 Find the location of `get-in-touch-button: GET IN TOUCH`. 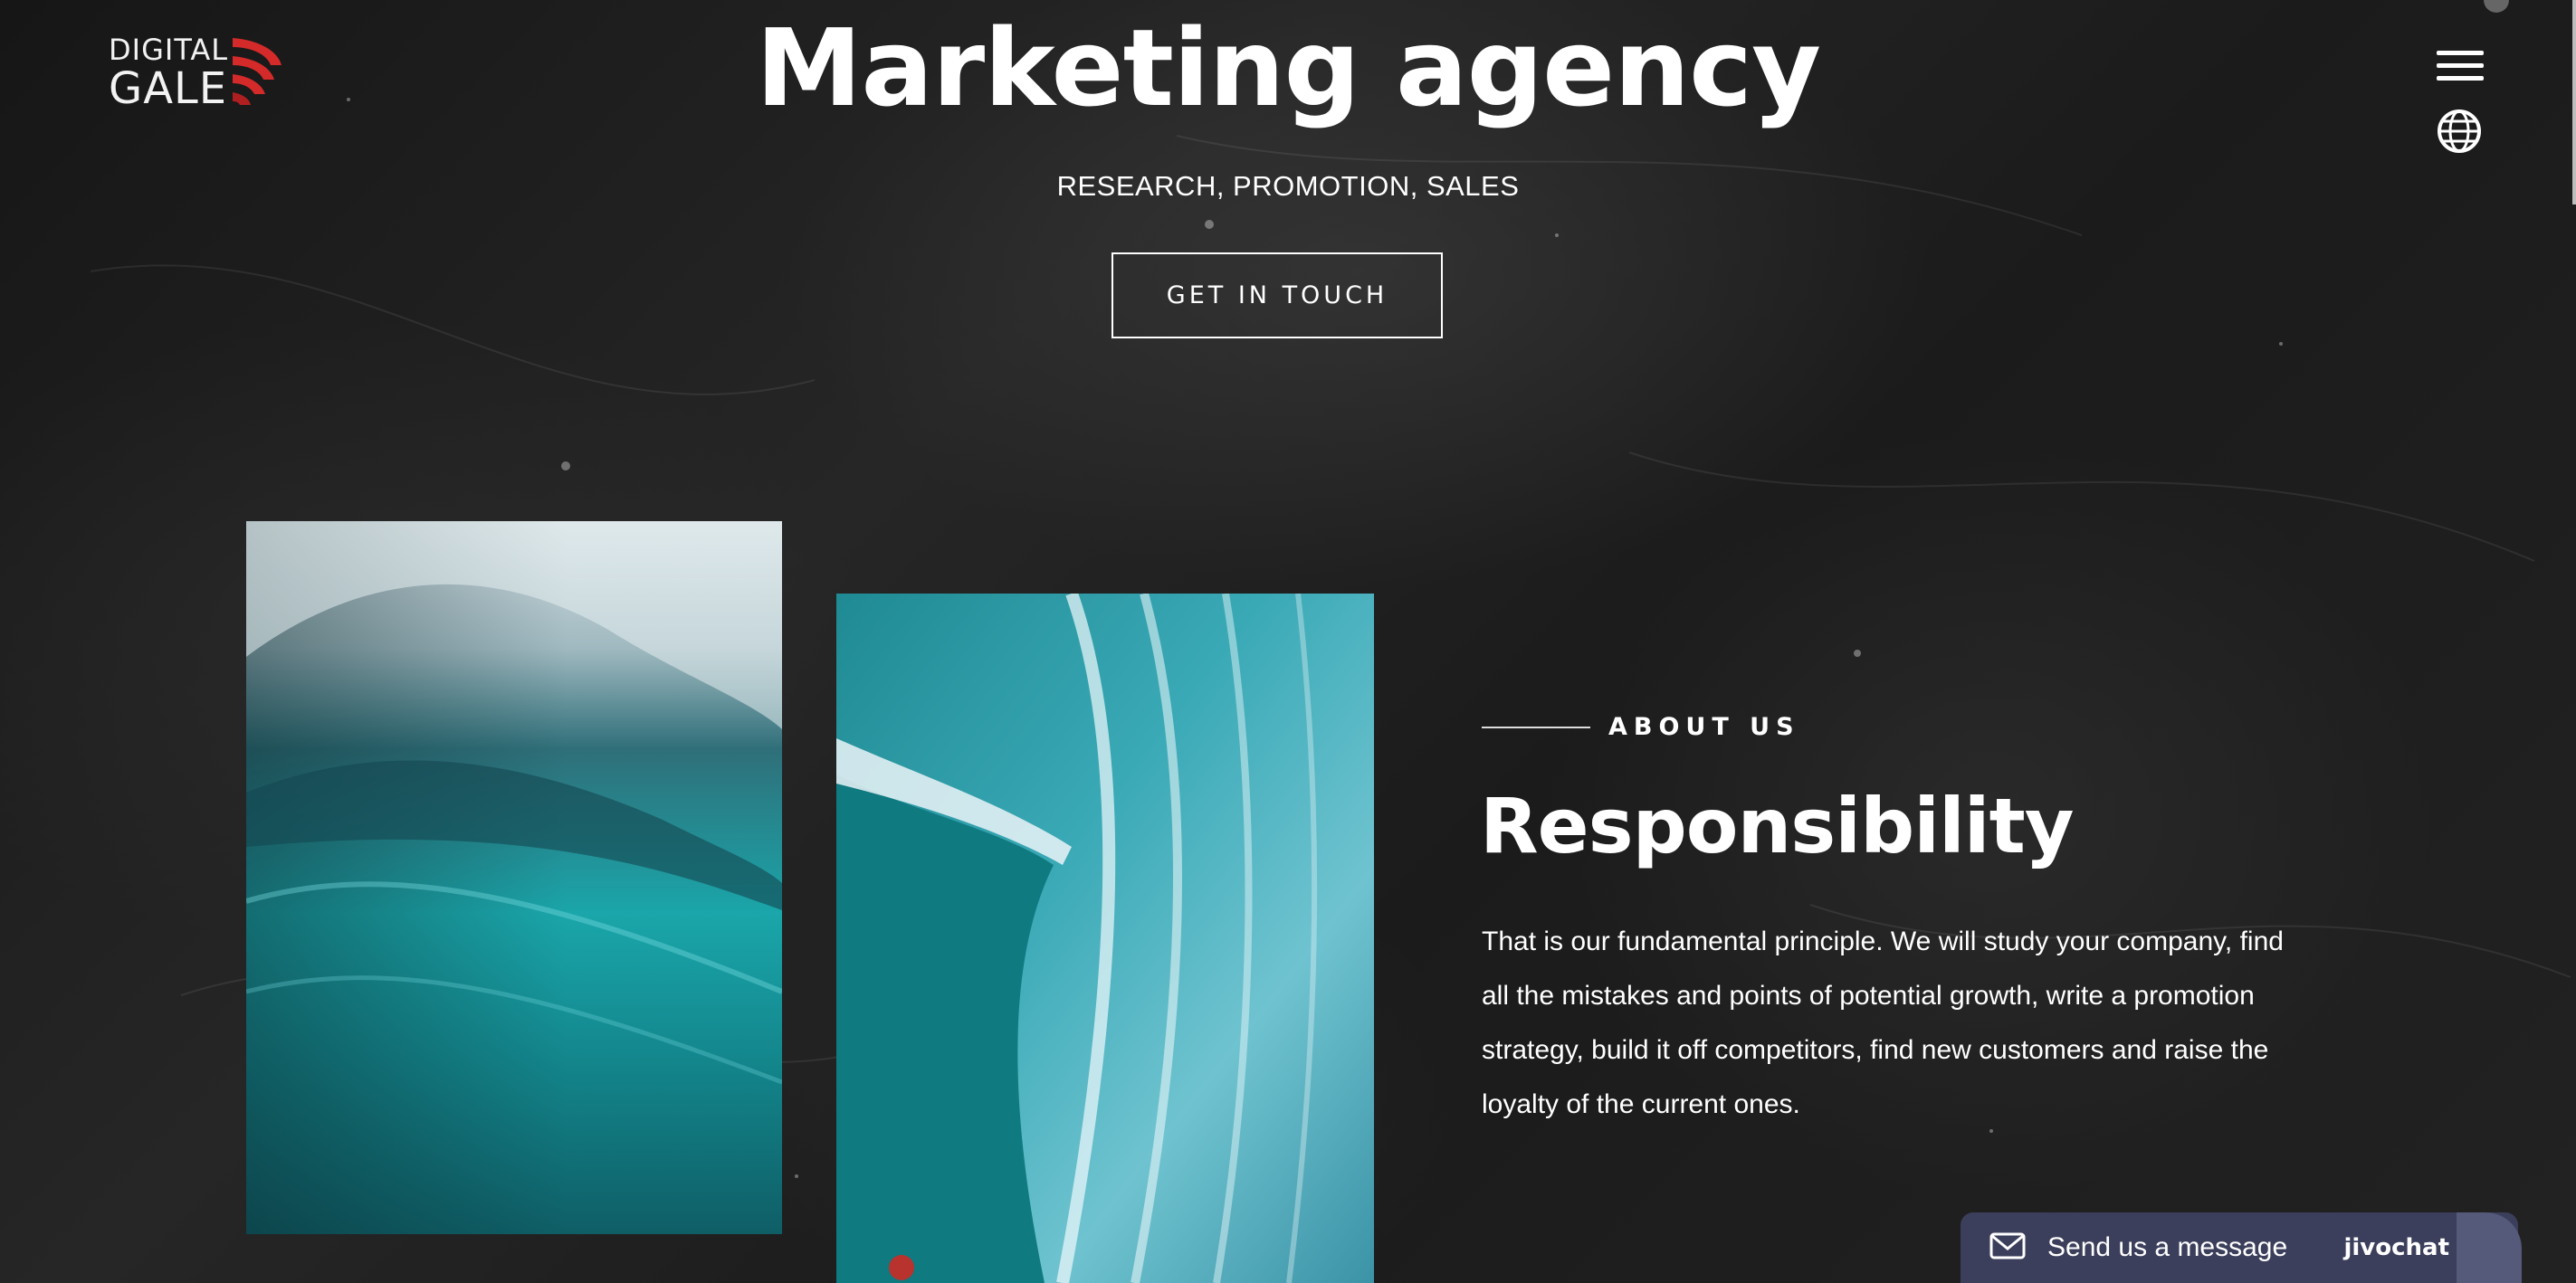

get-in-touch-button: GET IN TOUCH is located at coordinates (1277, 295).